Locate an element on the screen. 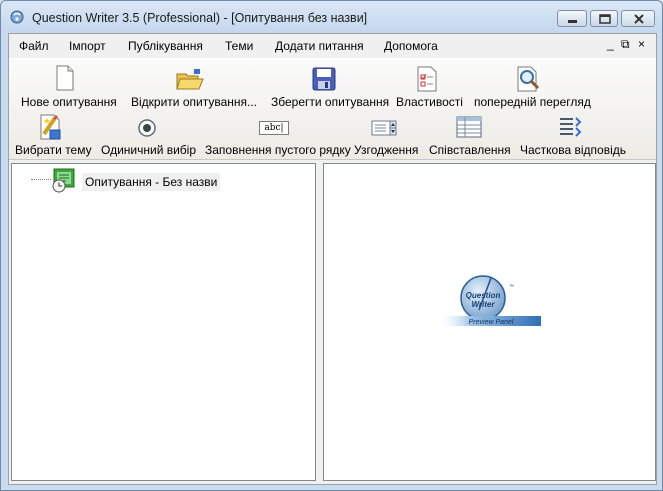 The width and height of the screenshot is (663, 491). restore-button is located at coordinates (604, 18).